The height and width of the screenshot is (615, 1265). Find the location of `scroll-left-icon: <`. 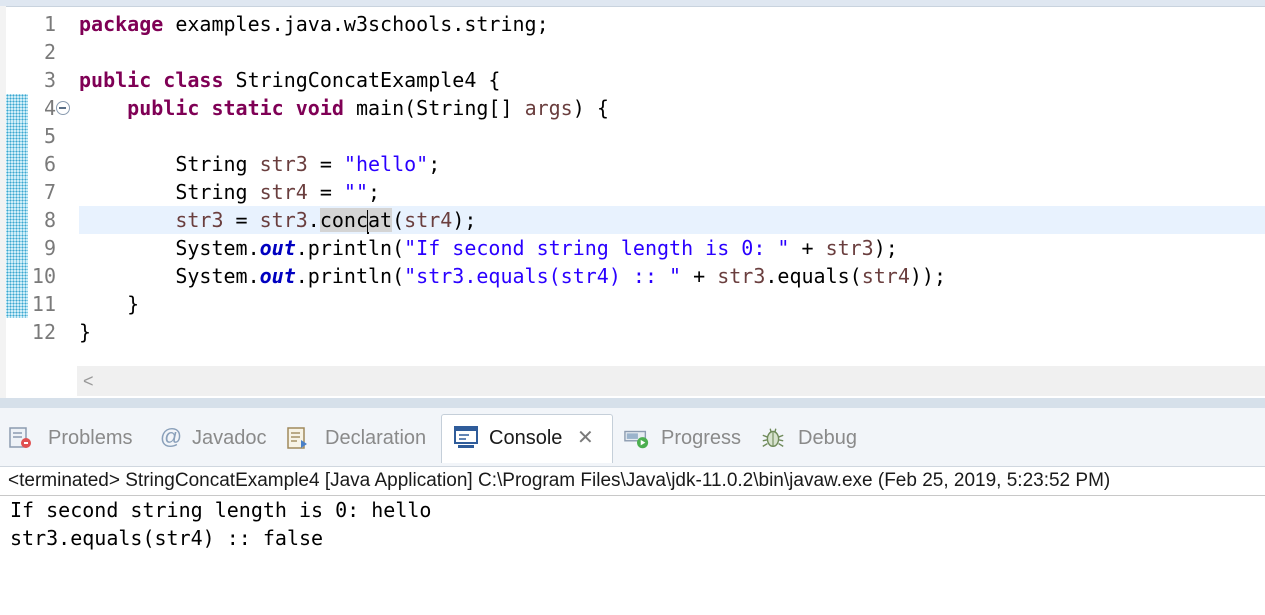

scroll-left-icon: < is located at coordinates (88, 381).